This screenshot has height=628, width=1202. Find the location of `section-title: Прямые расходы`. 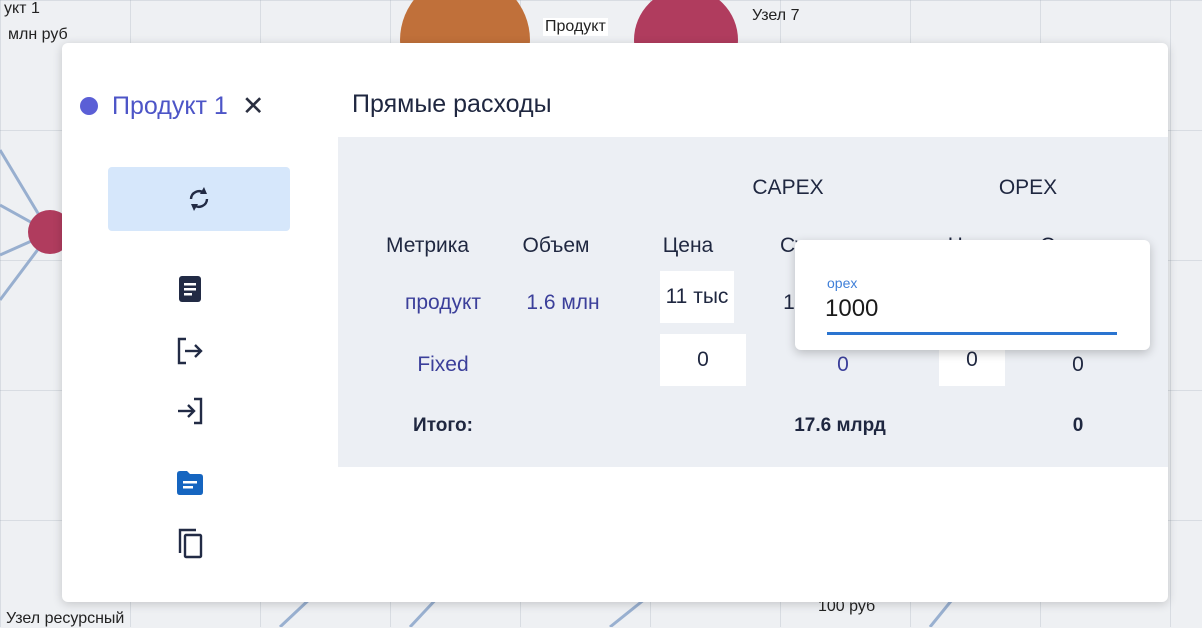

section-title: Прямые расходы is located at coordinates (452, 104).